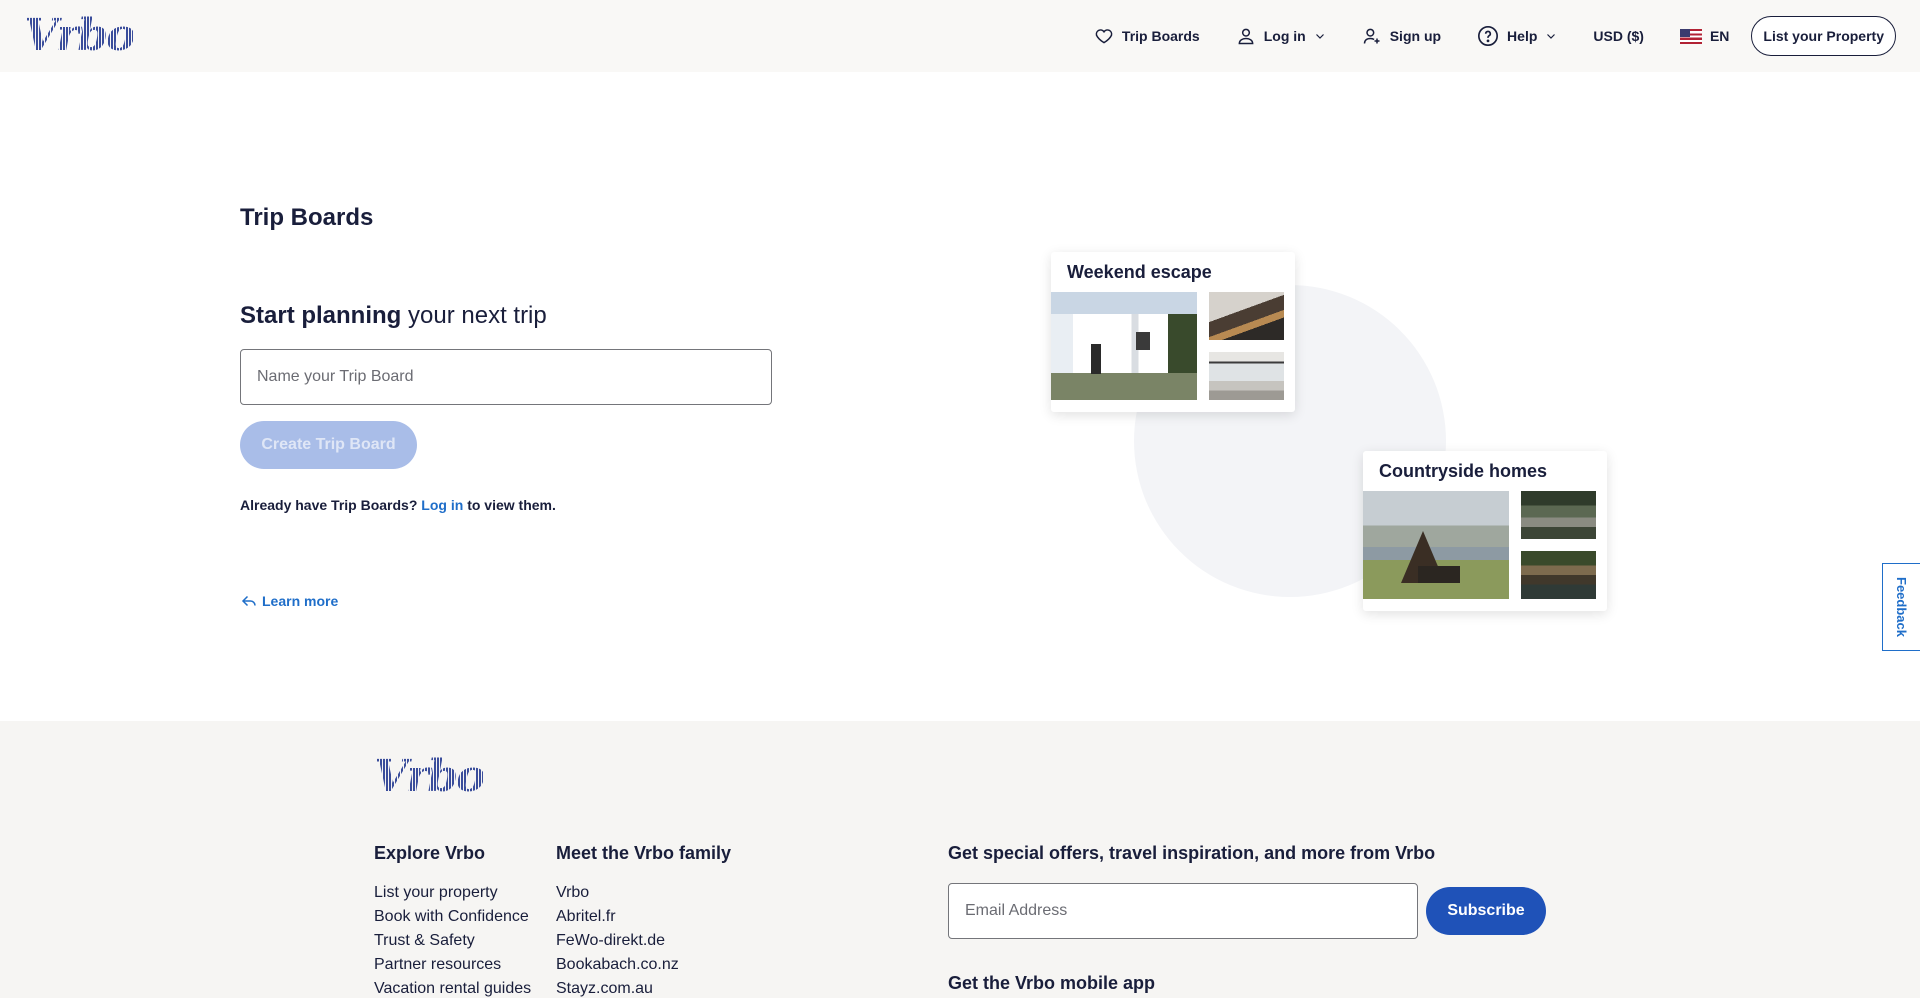 Image resolution: width=1920 pixels, height=998 pixels. I want to click on nav-sign-up: Sign up, so click(1401, 36).